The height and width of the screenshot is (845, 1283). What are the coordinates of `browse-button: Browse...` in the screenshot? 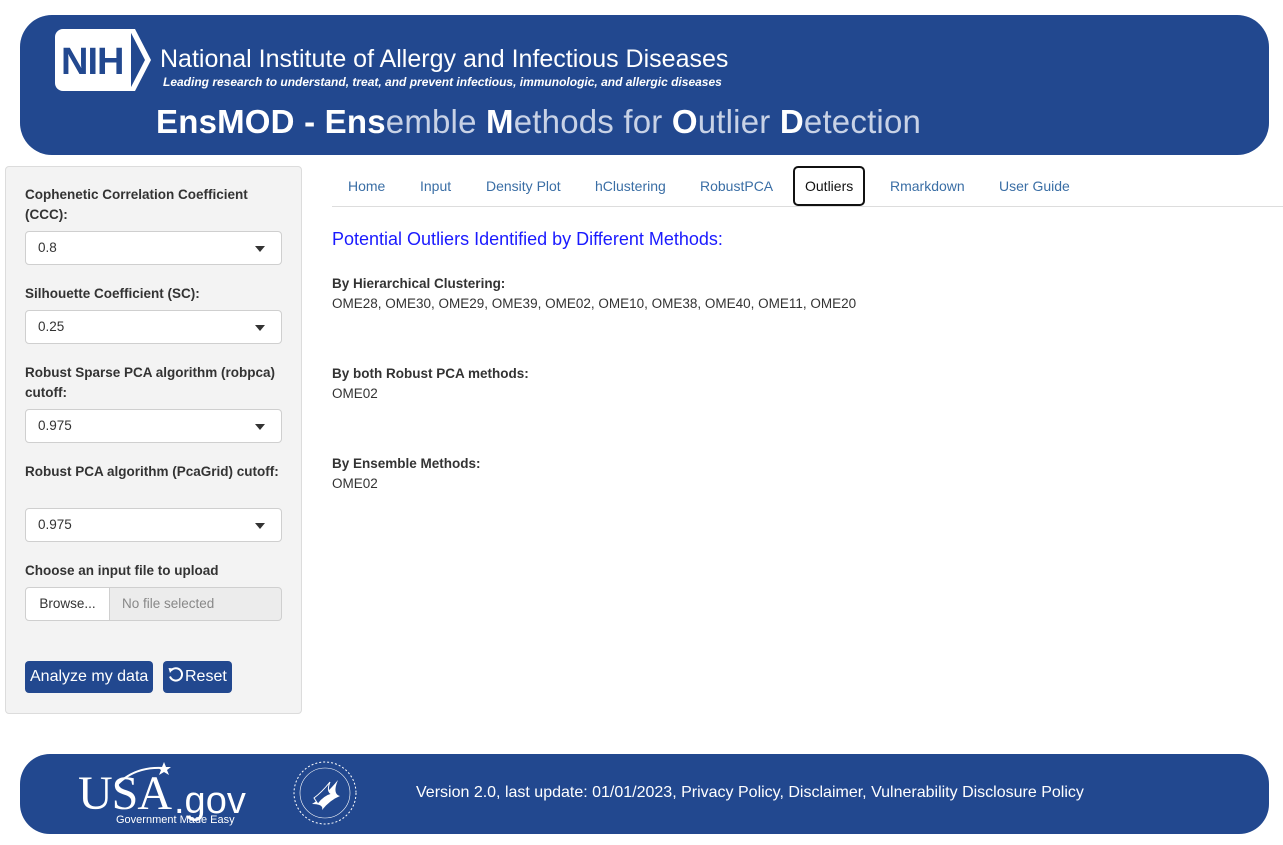 It's located at (67, 604).